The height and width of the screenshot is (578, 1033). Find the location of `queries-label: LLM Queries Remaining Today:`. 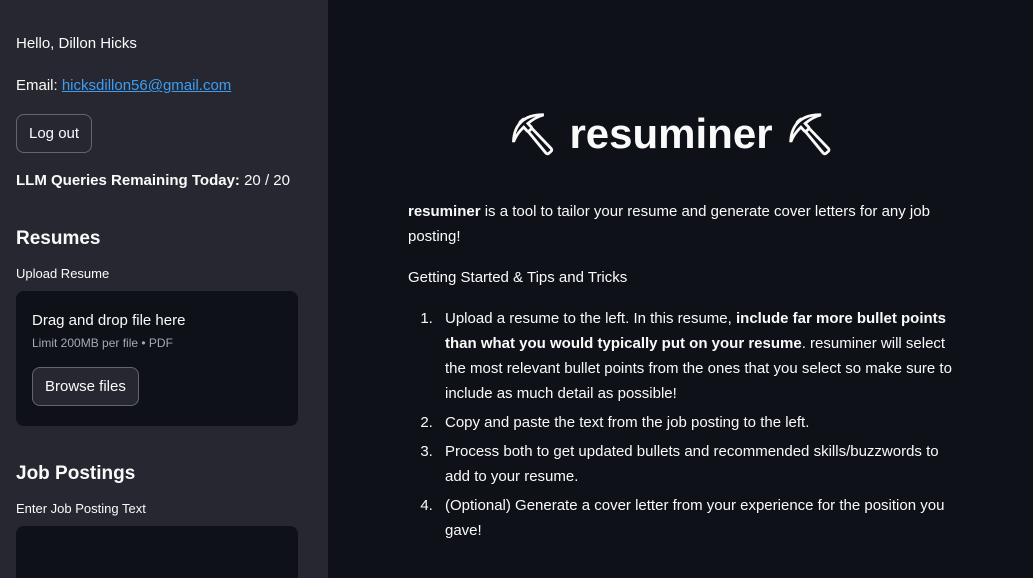

queries-label: LLM Queries Remaining Today: is located at coordinates (128, 180).